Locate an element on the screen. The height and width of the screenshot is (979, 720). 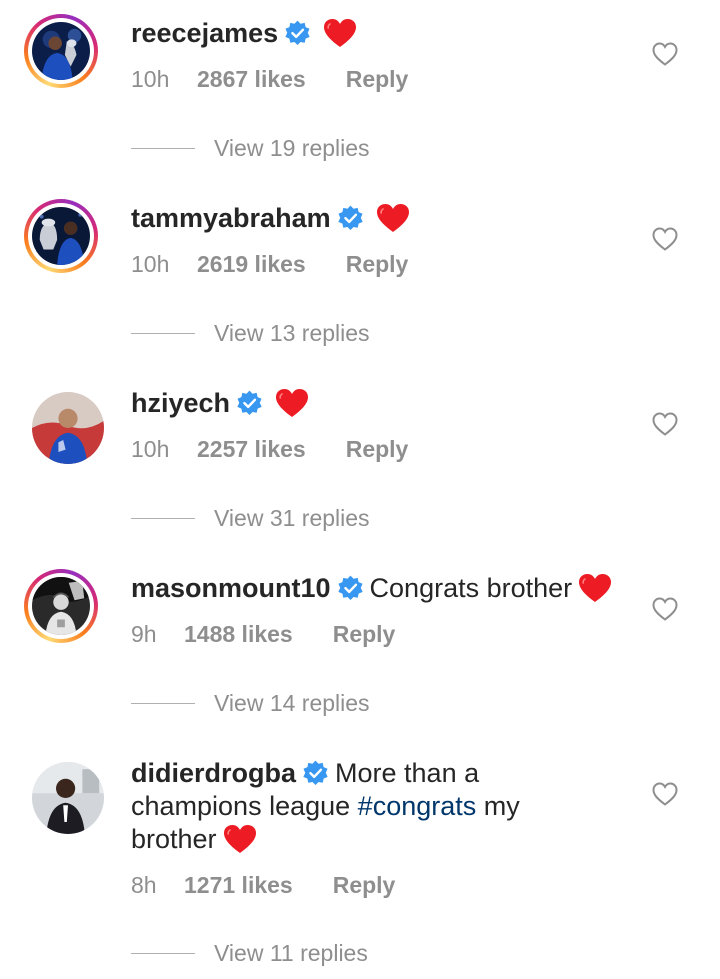
view-replies-label: View 11 replies is located at coordinates (291, 953).